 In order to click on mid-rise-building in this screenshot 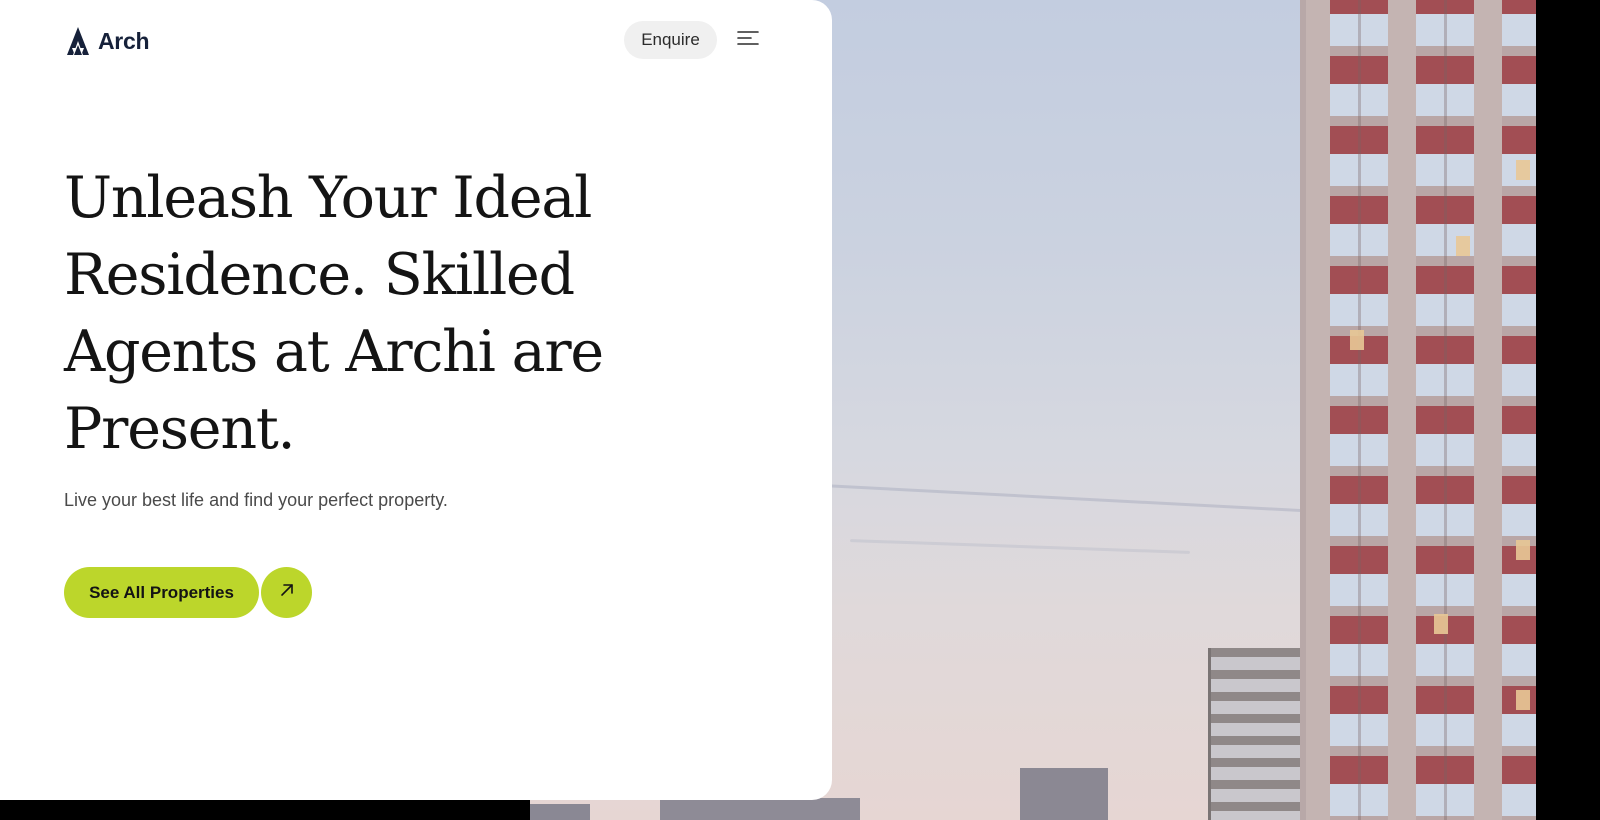, I will do `click(1257, 734)`.